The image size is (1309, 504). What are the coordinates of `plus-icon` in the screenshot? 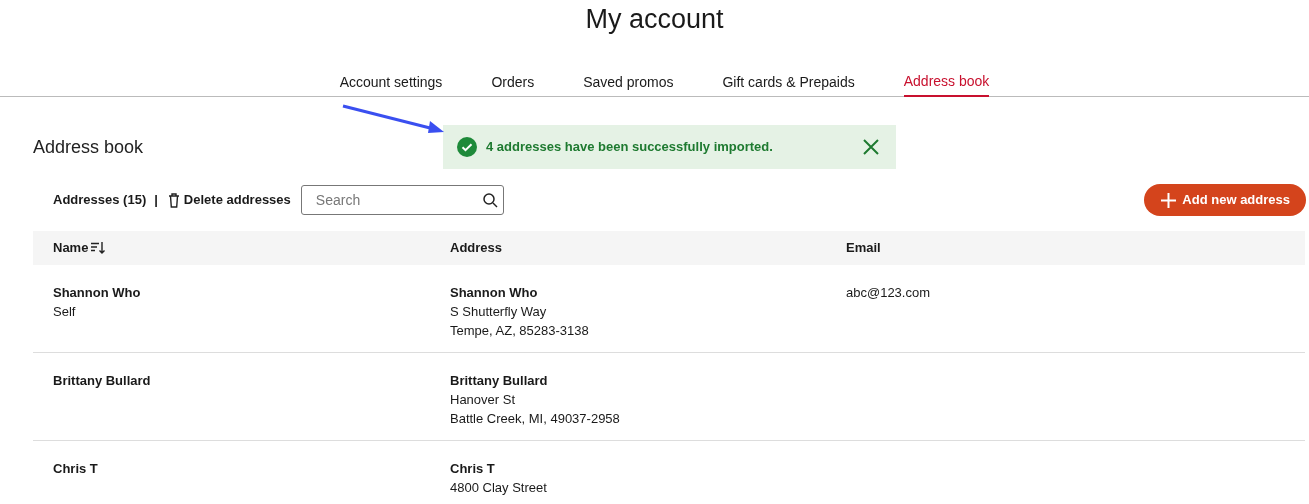 It's located at (1169, 200).